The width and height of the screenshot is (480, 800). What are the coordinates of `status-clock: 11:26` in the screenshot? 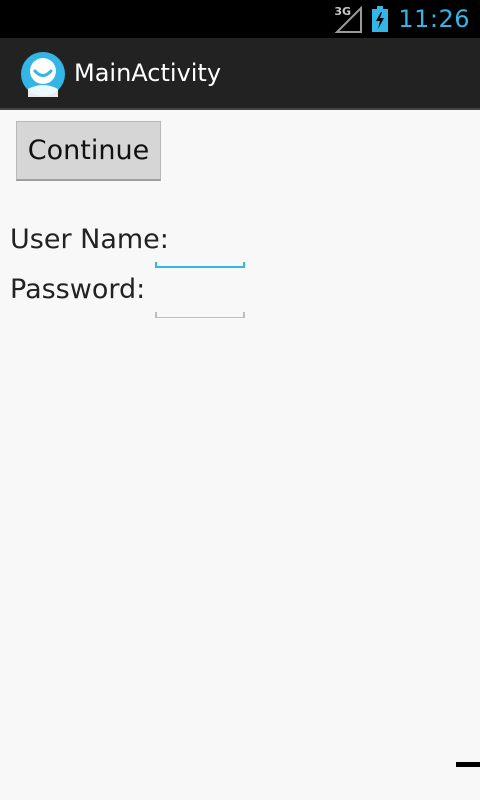 It's located at (434, 19).